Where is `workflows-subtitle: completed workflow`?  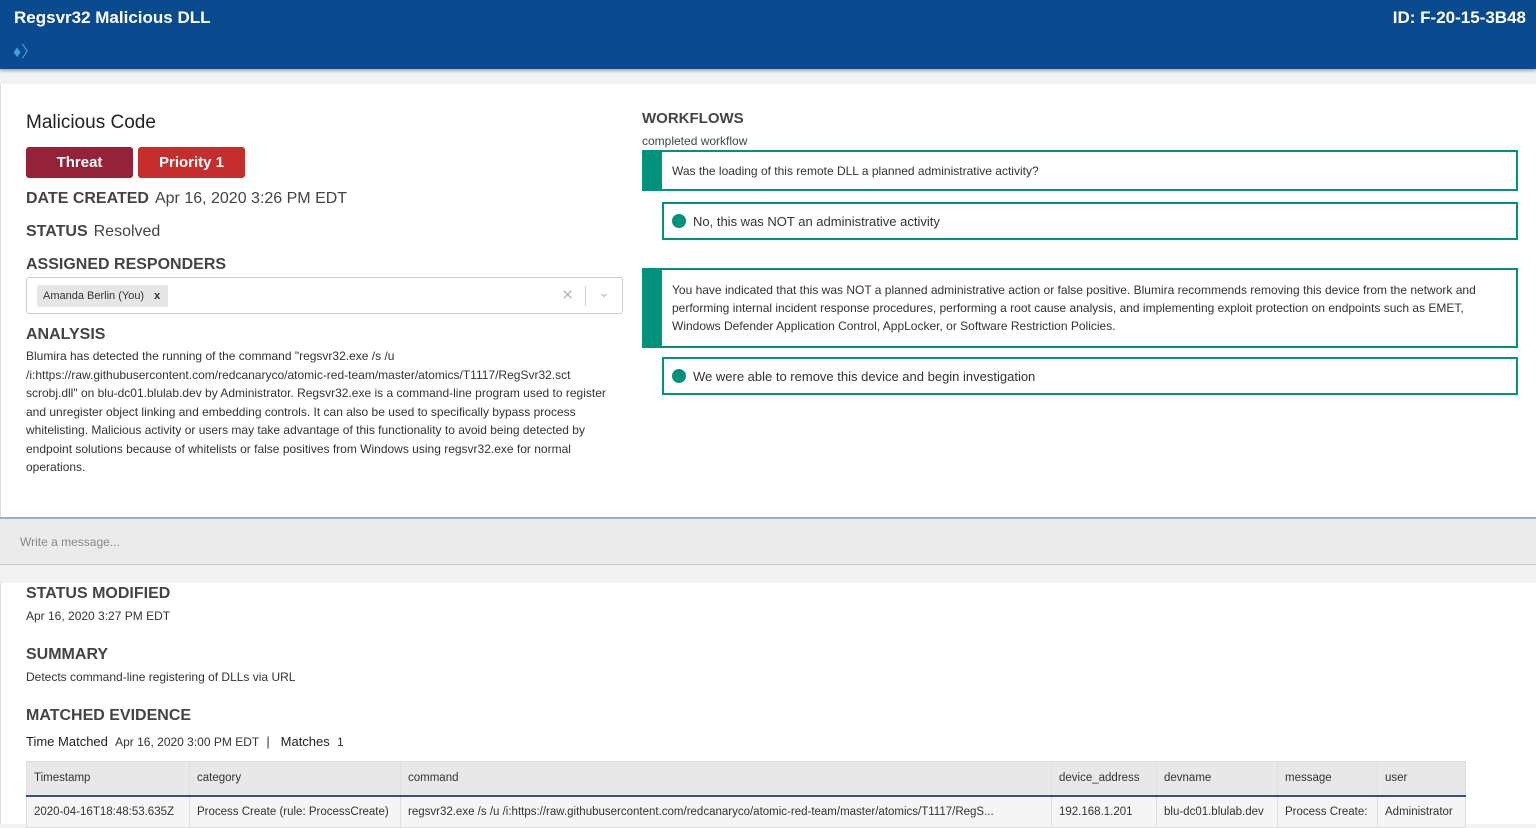 workflows-subtitle: completed workflow is located at coordinates (695, 141).